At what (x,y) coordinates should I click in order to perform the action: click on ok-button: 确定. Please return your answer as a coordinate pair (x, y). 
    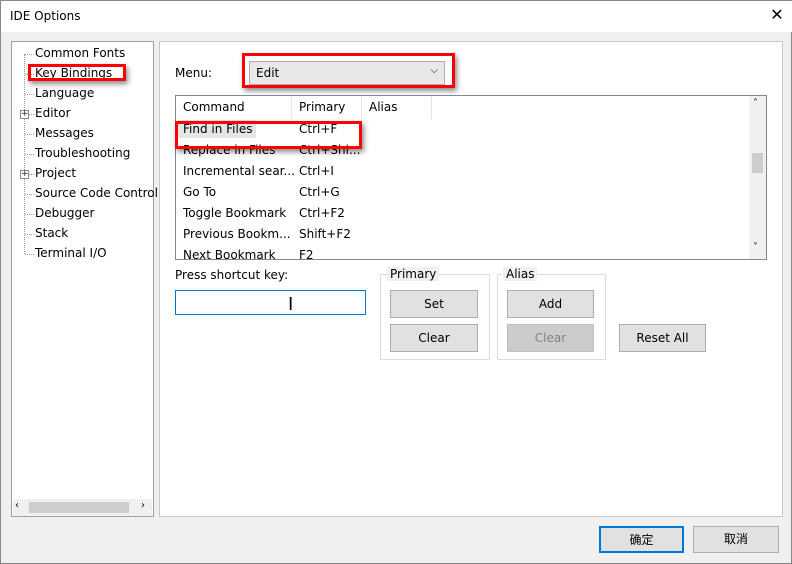
    Looking at the image, I should click on (641, 539).